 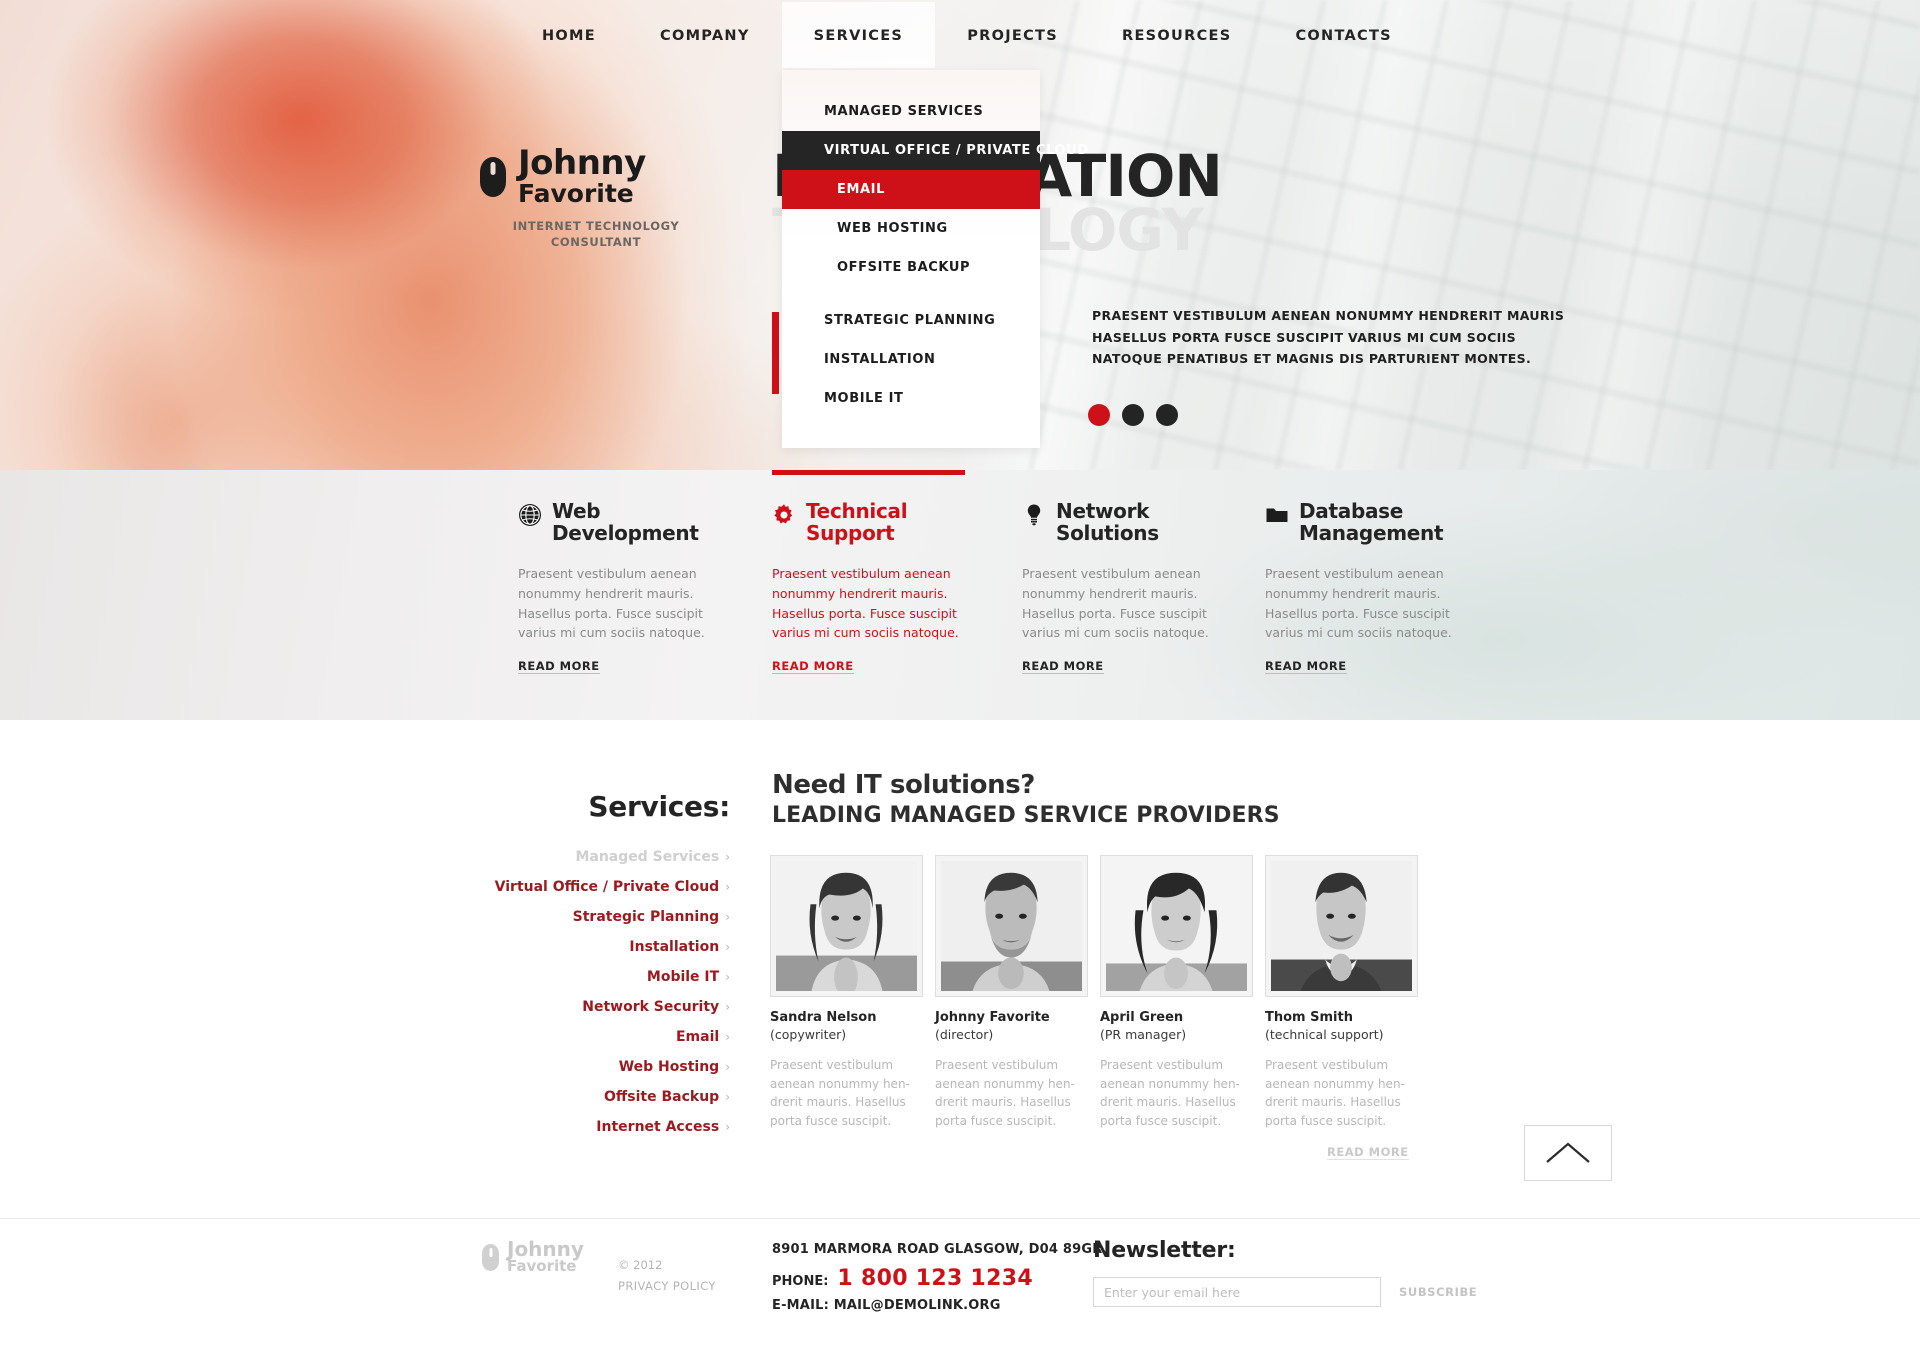 I want to click on sidebar-item-label: Email, so click(x=697, y=1037).